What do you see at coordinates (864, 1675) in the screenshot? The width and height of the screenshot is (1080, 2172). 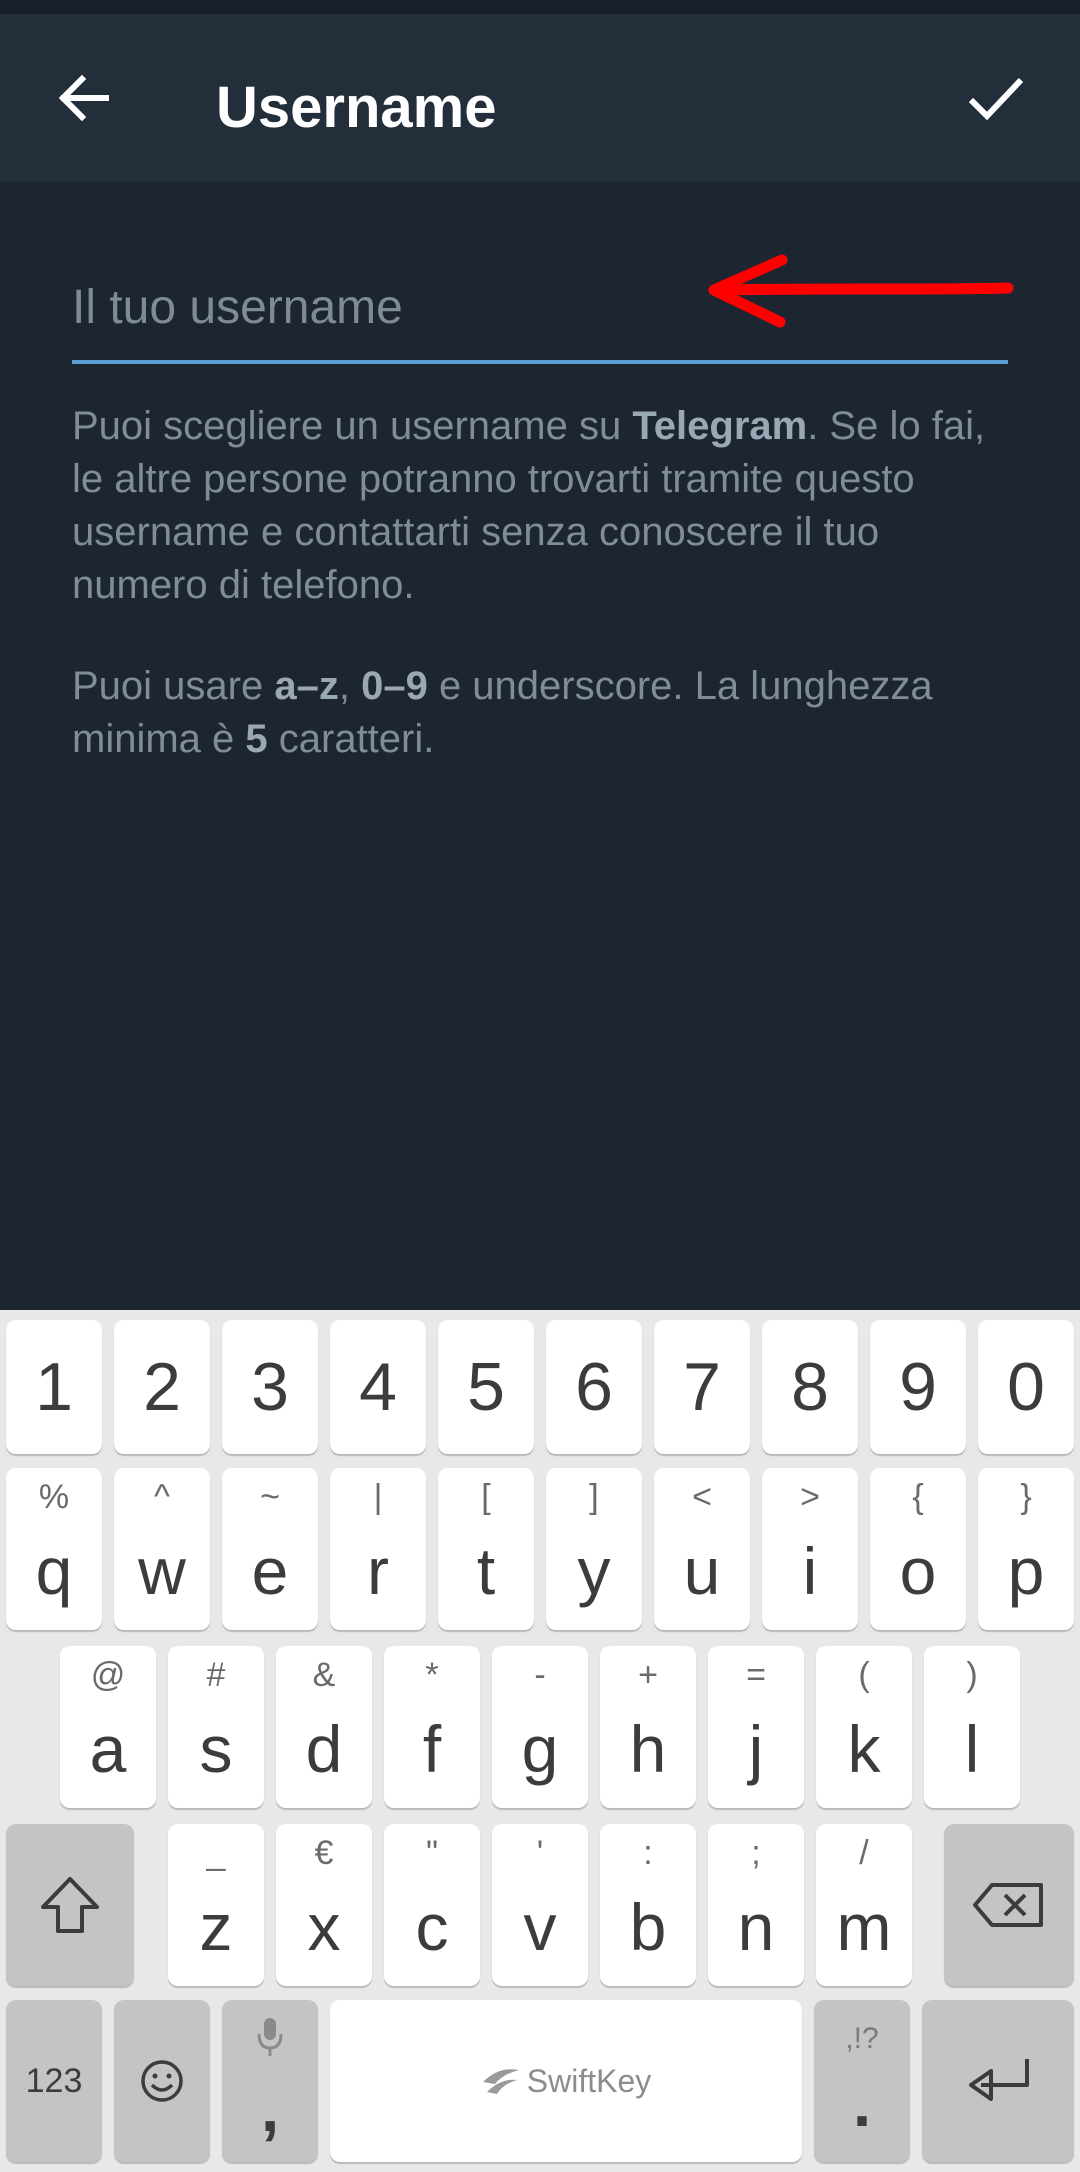 I see `key-alt-label: (` at bounding box center [864, 1675].